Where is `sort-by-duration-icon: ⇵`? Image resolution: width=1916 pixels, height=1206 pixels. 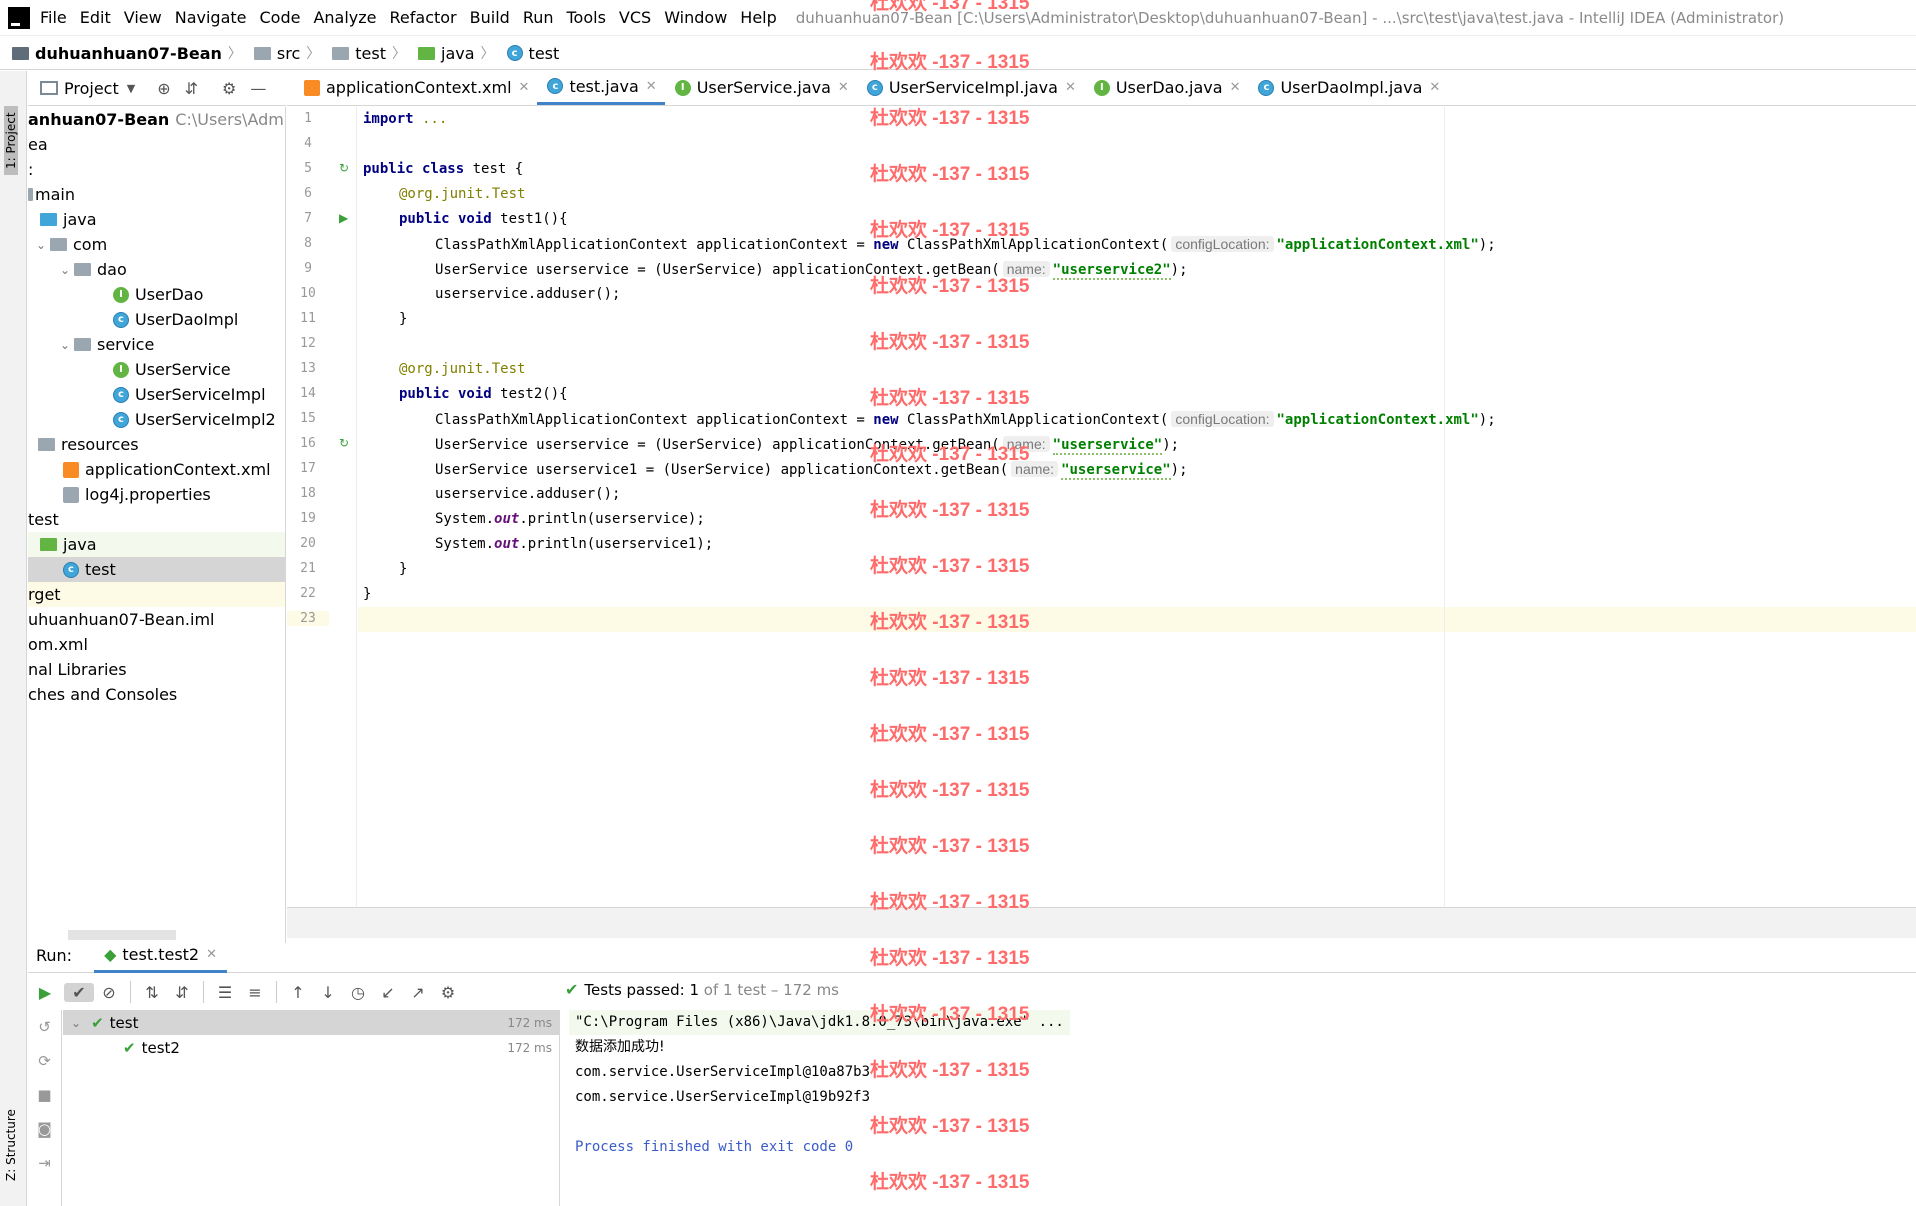 sort-by-duration-icon: ⇵ is located at coordinates (182, 992).